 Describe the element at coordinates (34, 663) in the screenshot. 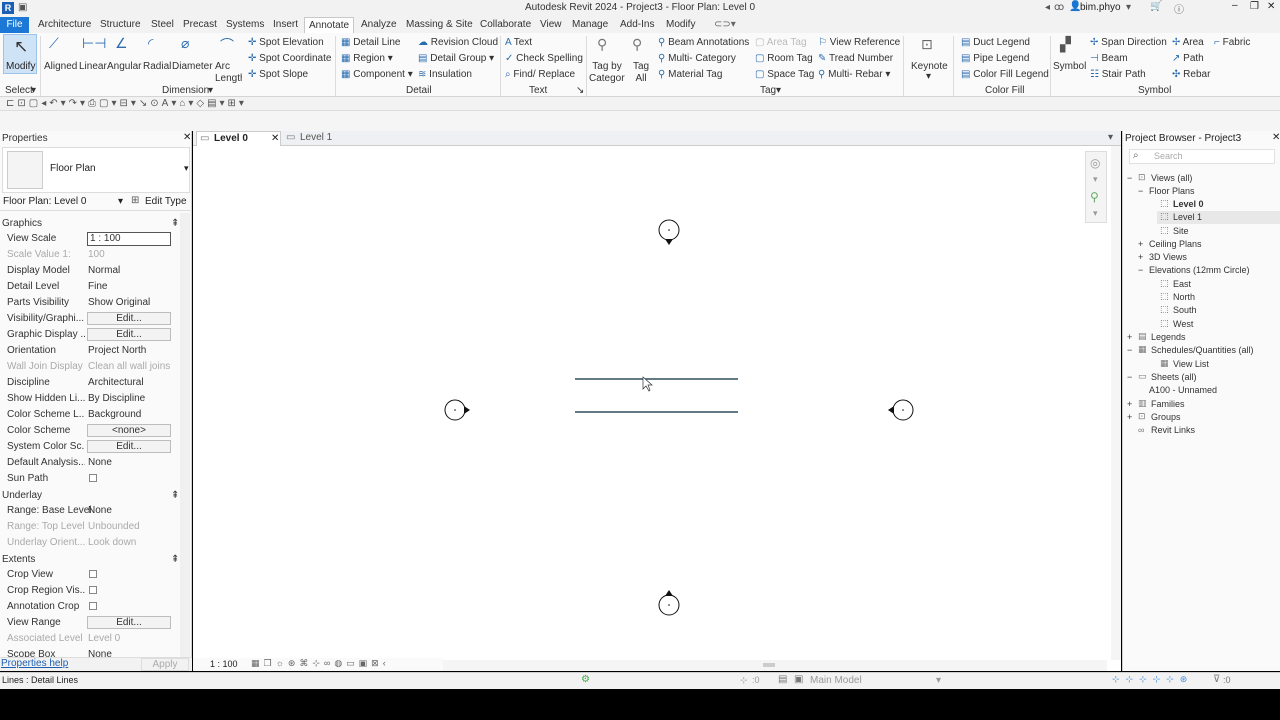

I see `properties-help-link: Properties help` at that location.